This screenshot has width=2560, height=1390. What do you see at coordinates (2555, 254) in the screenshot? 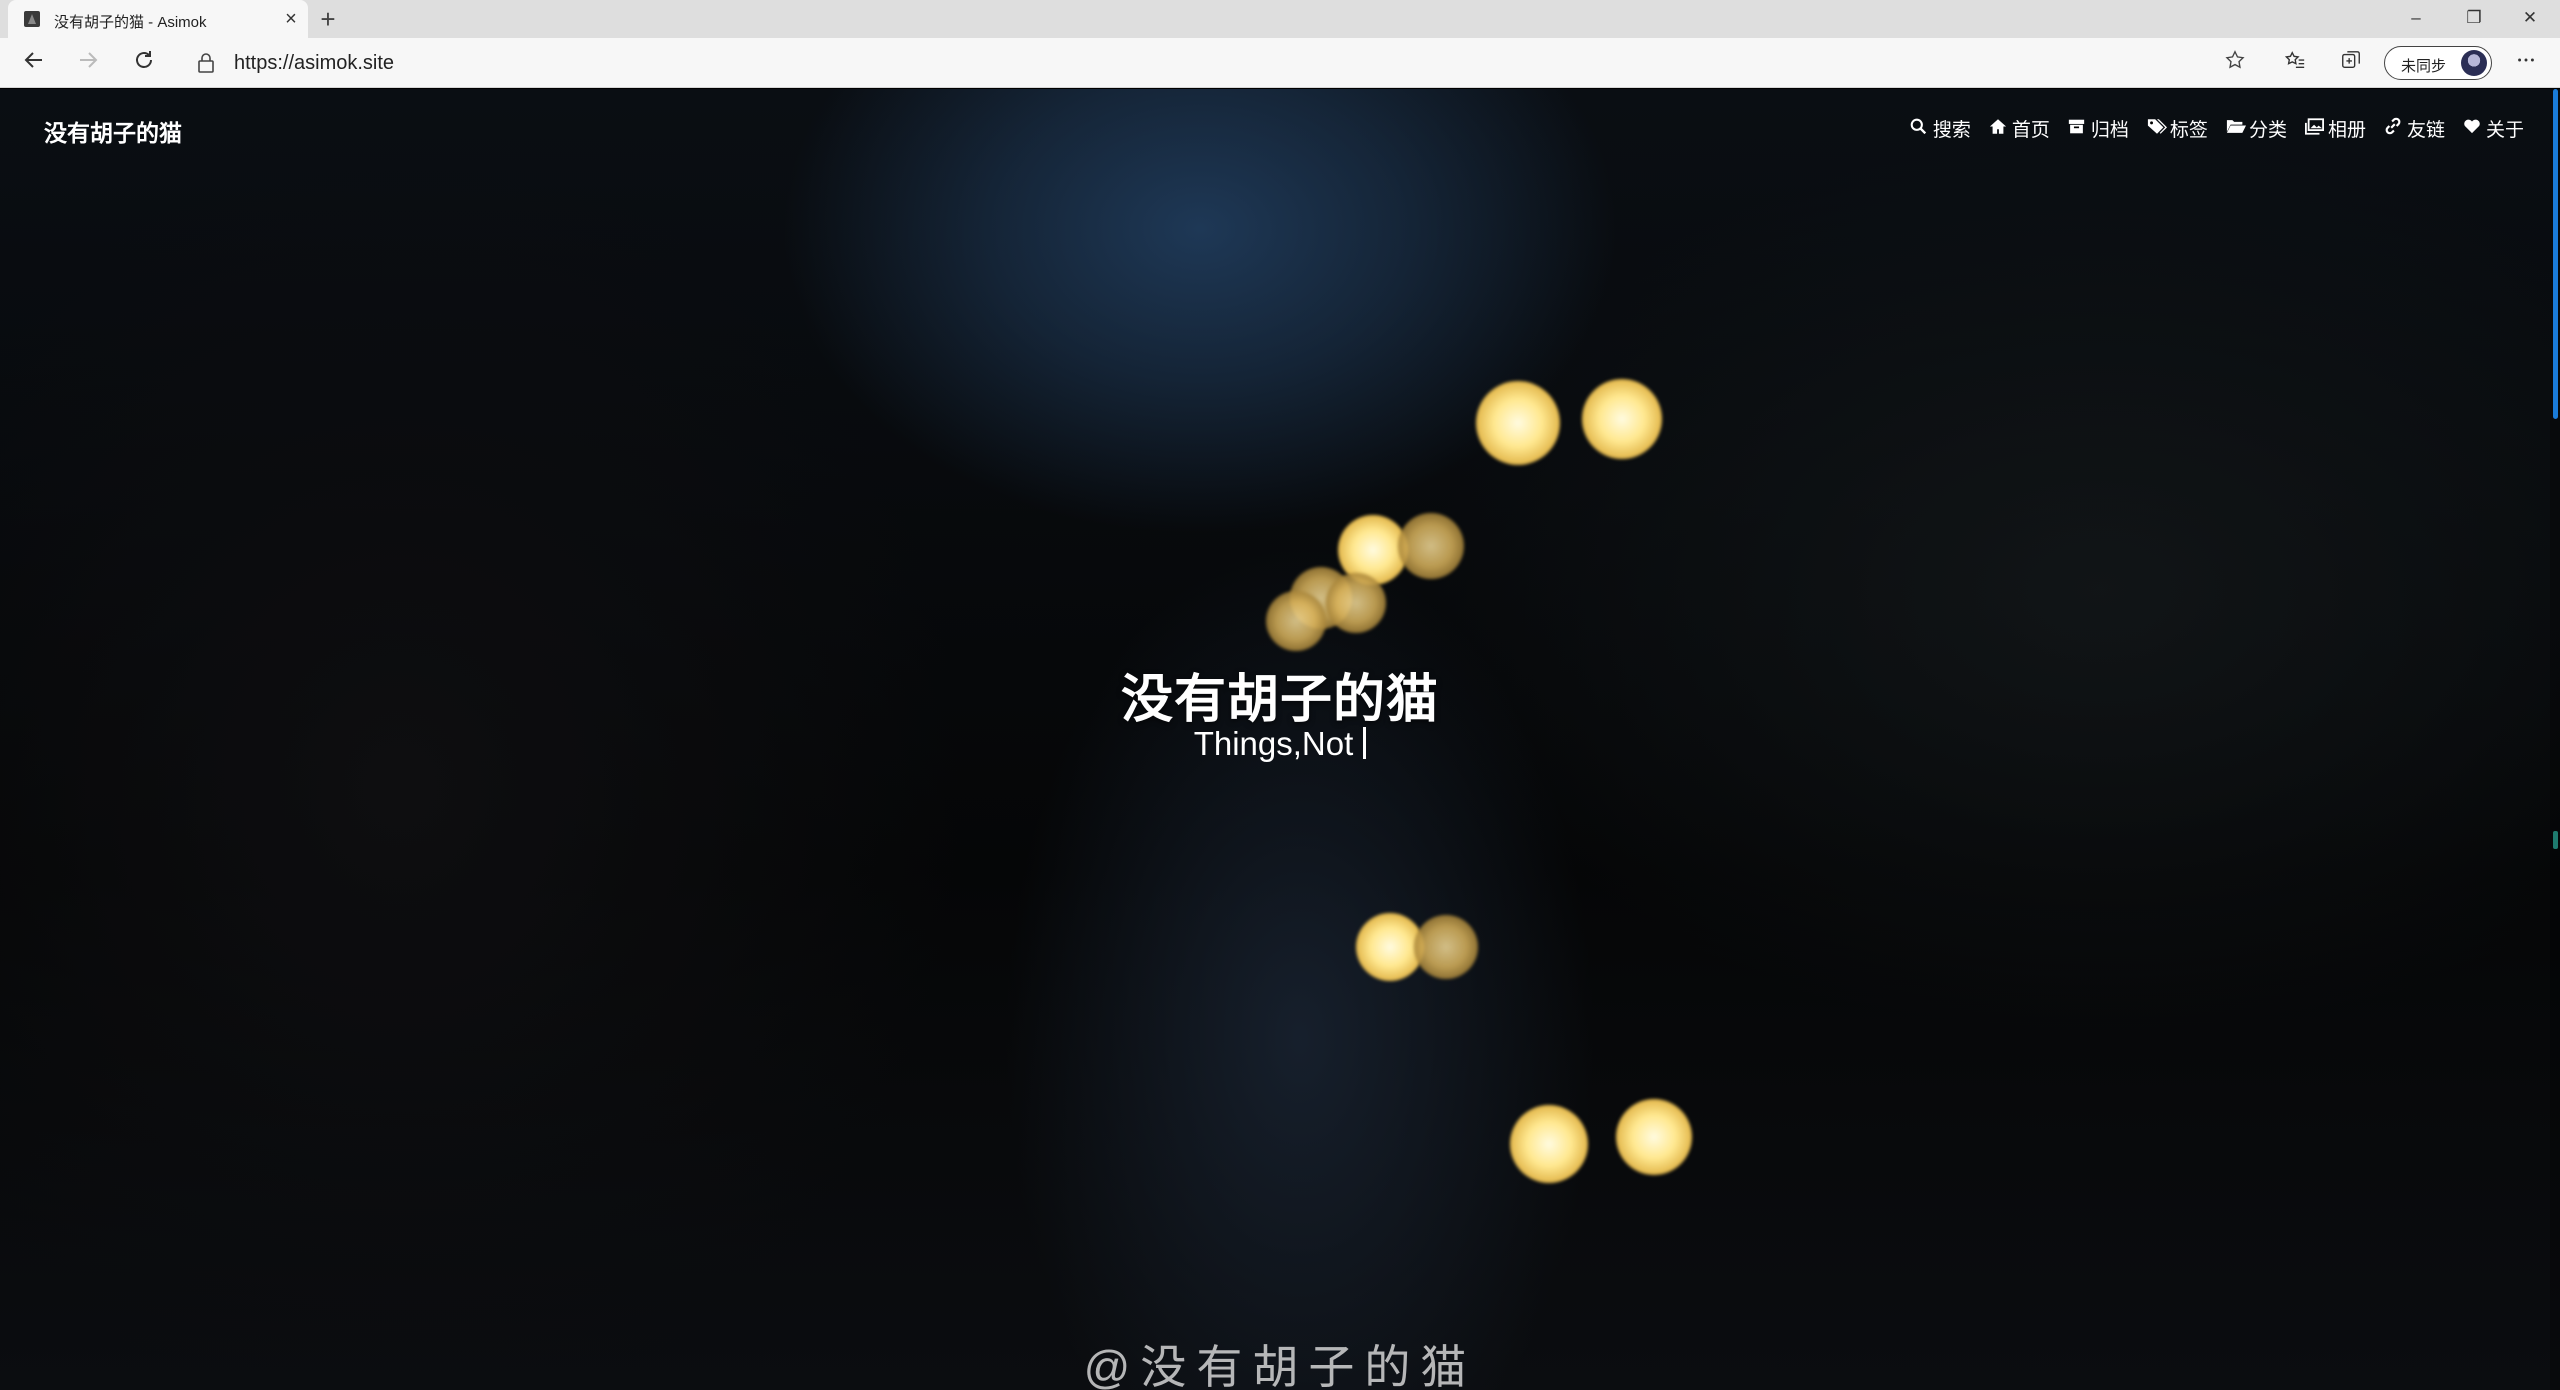
I see `scrollbar-thumb` at bounding box center [2555, 254].